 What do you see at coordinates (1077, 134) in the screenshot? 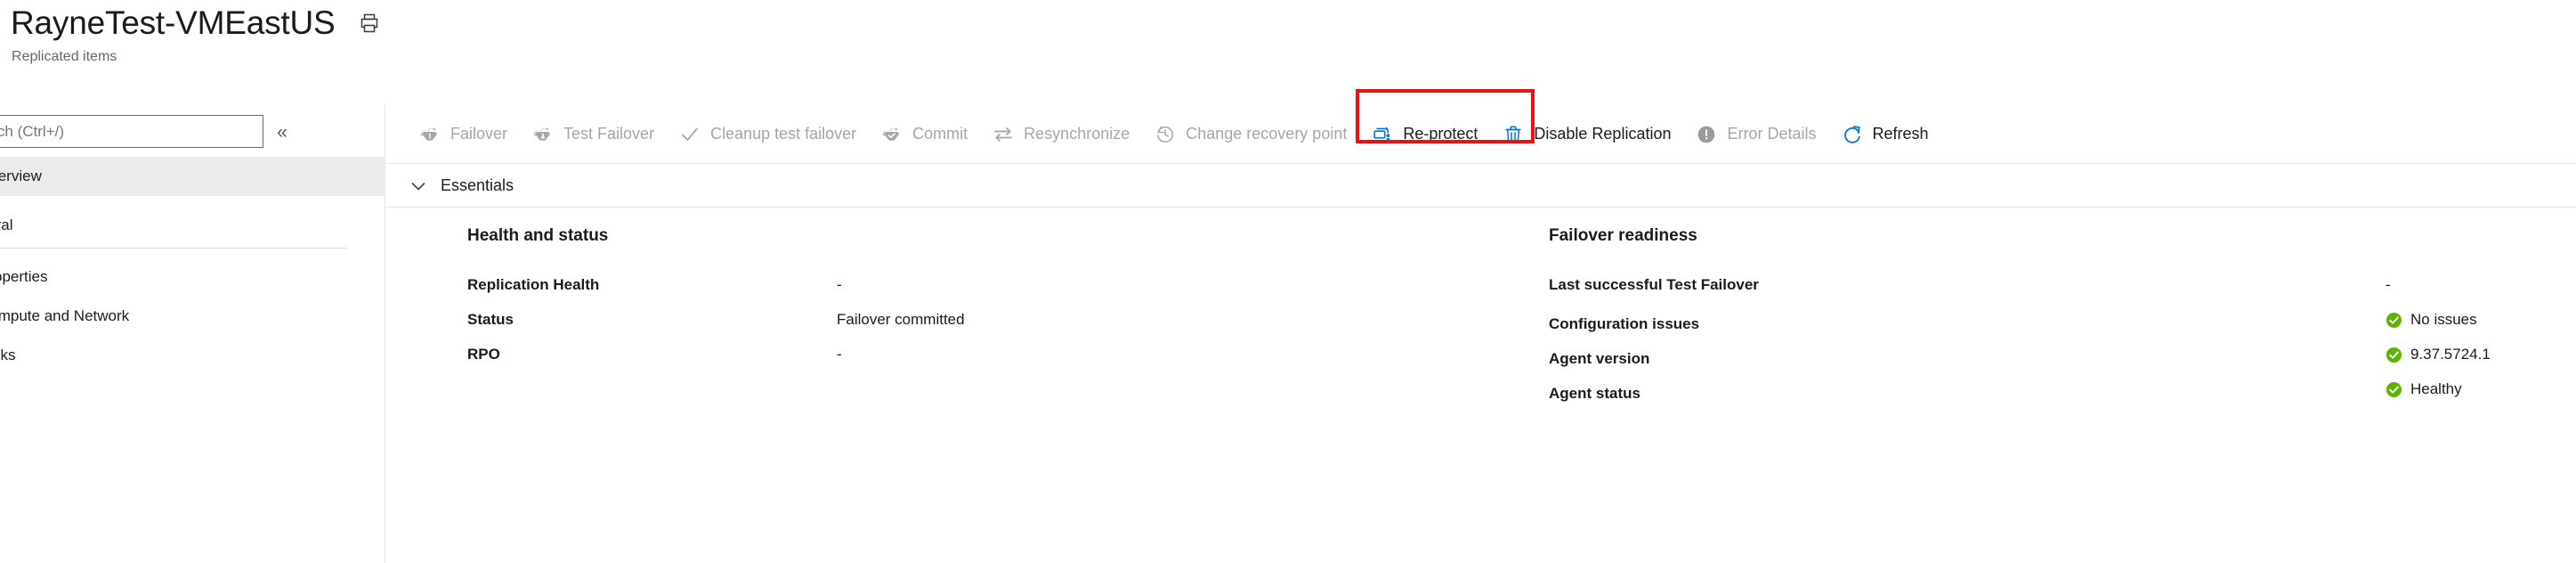
I see `resynchronize-label: Resynchronize` at bounding box center [1077, 134].